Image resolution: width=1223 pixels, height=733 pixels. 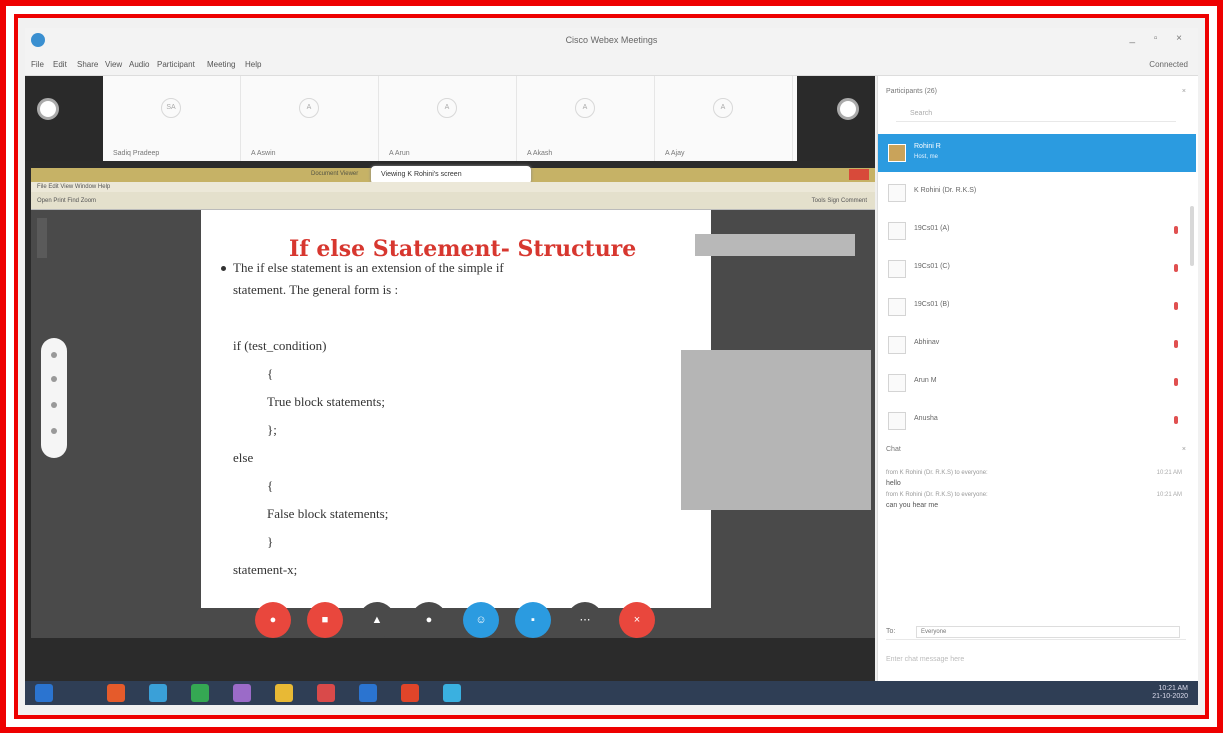 I want to click on app-red-icon, so click(x=326, y=693).